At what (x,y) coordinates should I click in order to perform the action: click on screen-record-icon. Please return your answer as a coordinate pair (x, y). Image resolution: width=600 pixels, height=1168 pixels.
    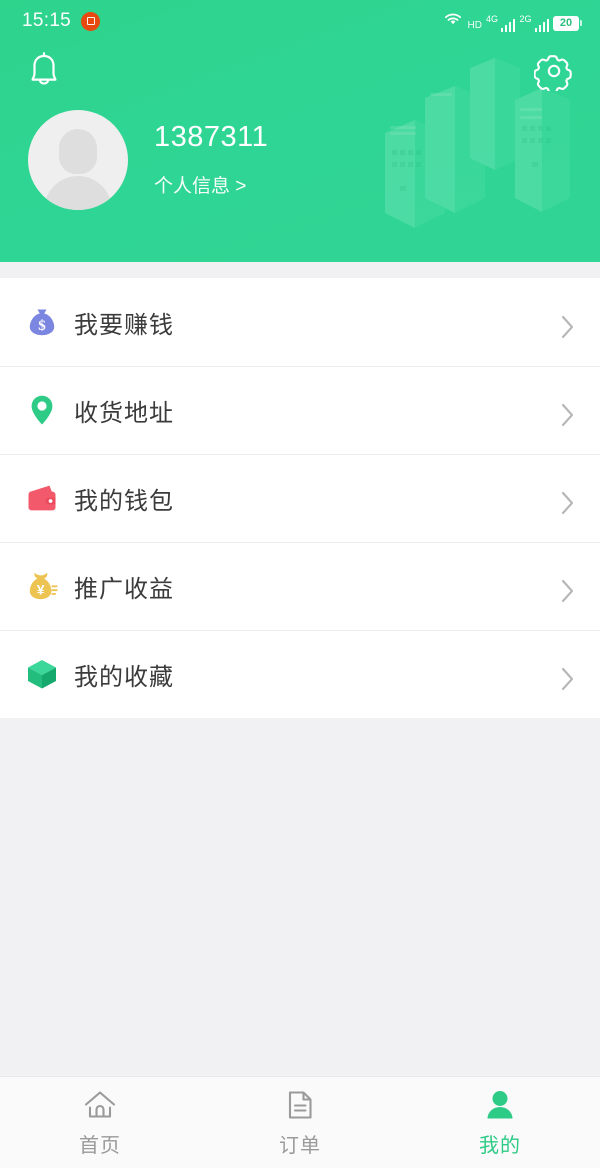
    Looking at the image, I should click on (91, 21).